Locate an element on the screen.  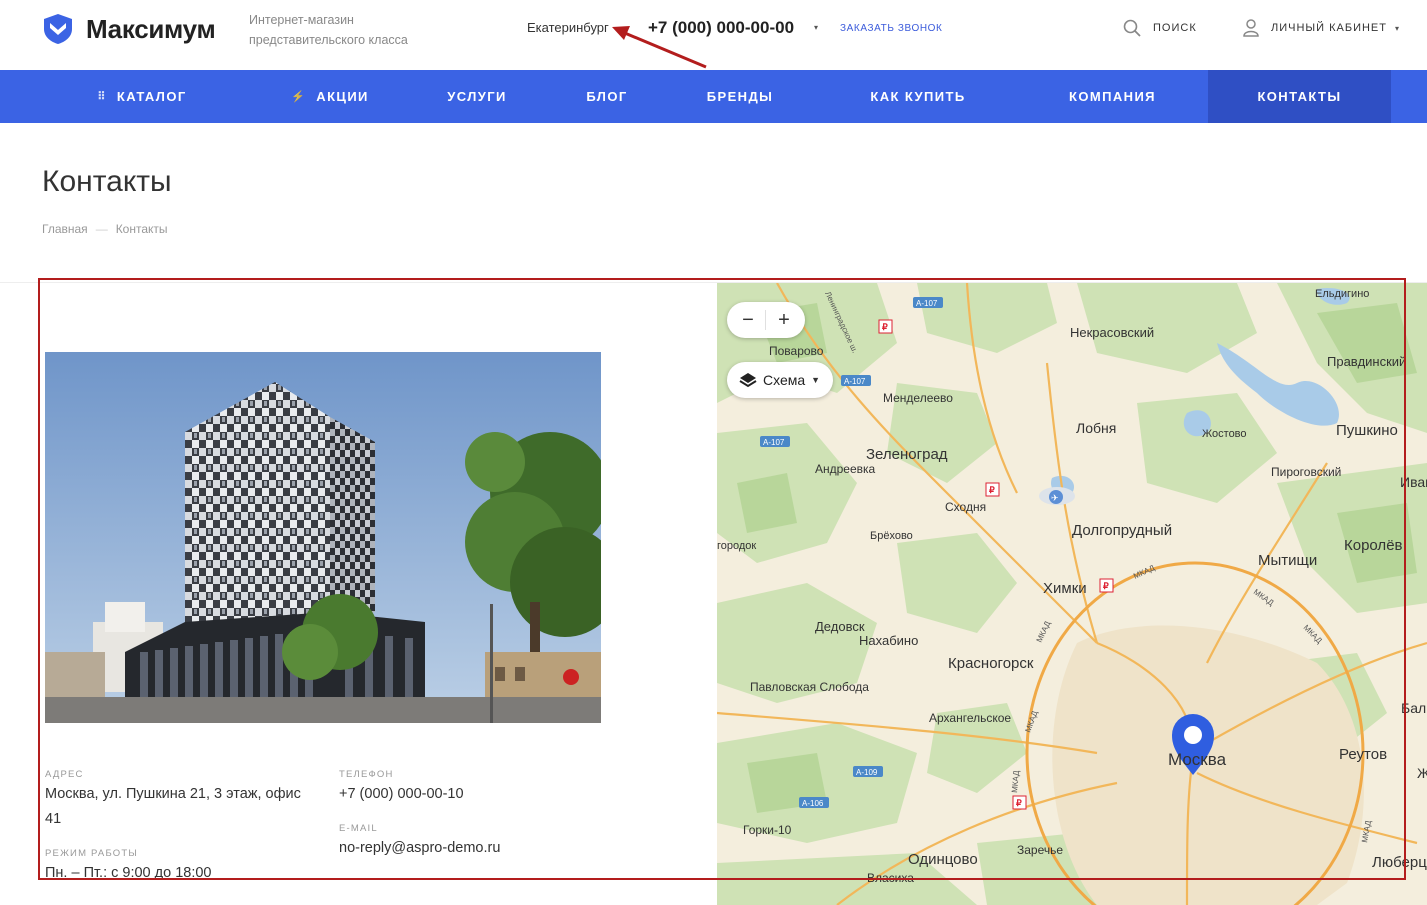
nav-item-company: КОМПАНИЯ is located at coordinates (1112, 96).